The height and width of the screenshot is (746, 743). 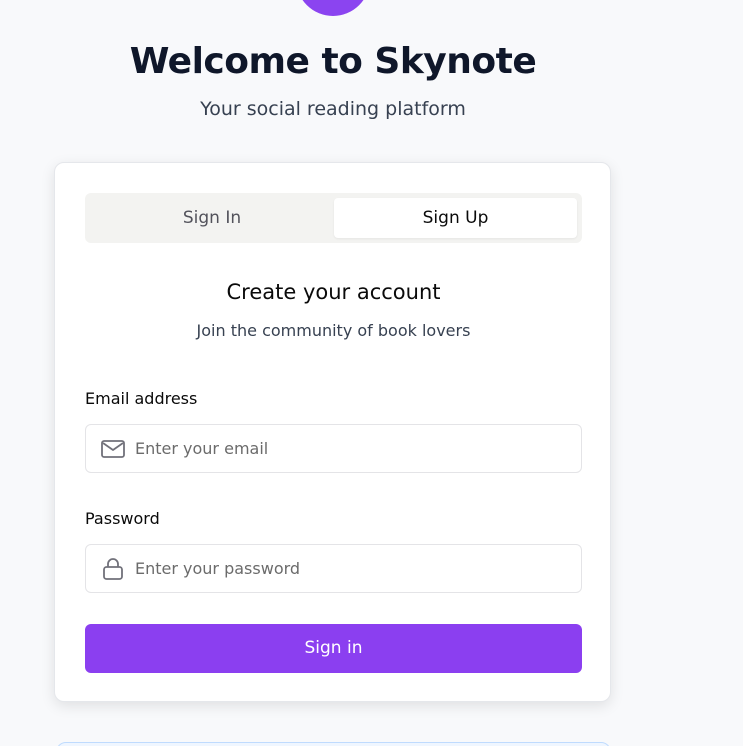 I want to click on tab-sign-in: Sign In, so click(x=212, y=218).